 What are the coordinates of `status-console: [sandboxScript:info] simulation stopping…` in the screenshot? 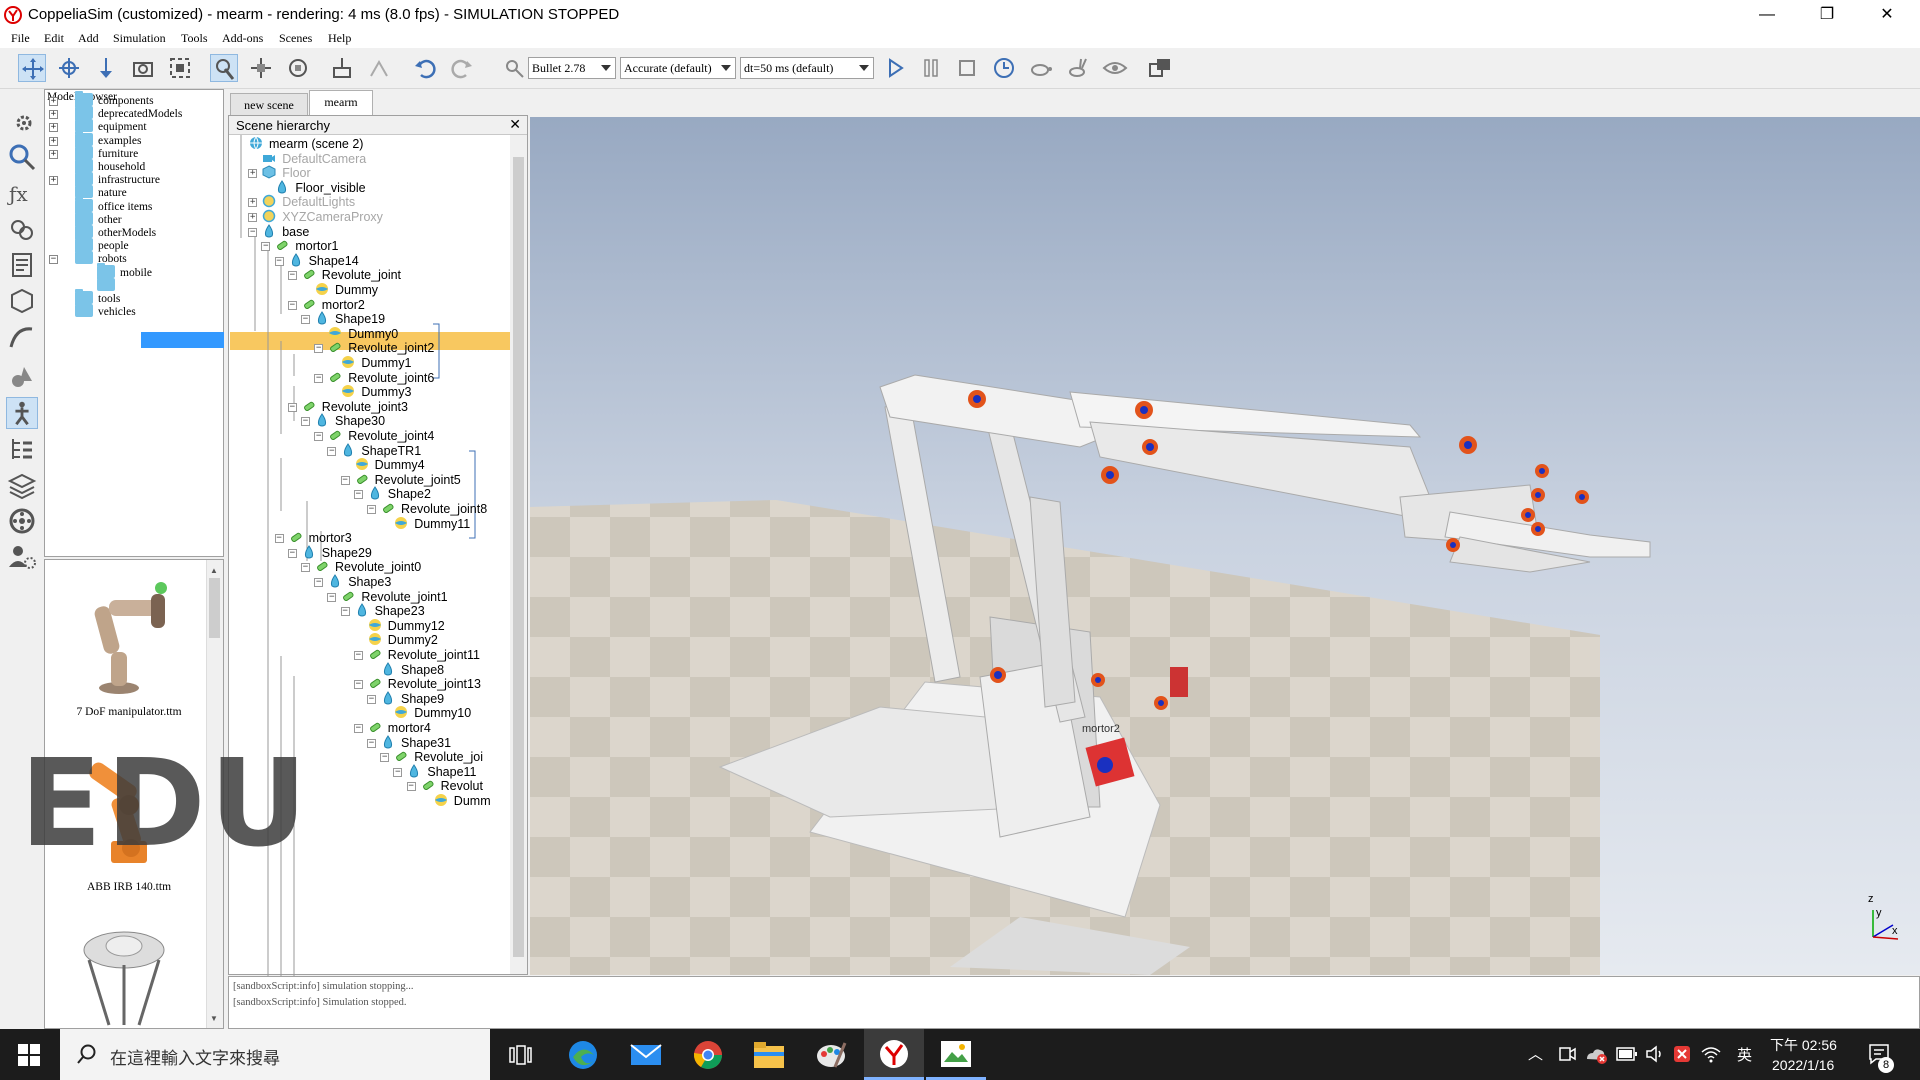 It's located at (1074, 1002).